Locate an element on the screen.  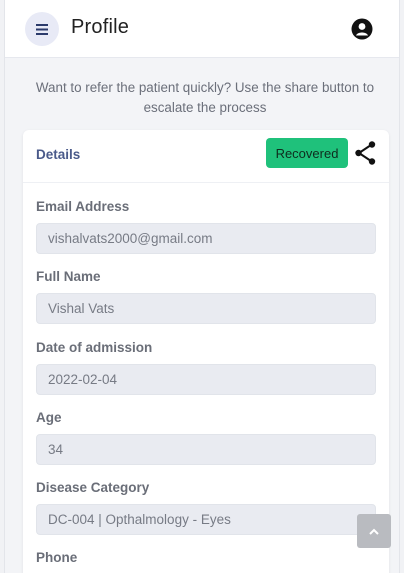
card-header: Details Recovered is located at coordinates (206, 156).